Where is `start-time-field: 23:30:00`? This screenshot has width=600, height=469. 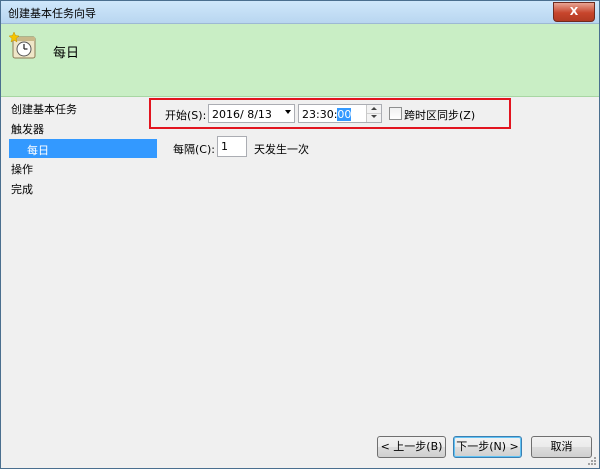 start-time-field: 23:30:00 is located at coordinates (340, 113).